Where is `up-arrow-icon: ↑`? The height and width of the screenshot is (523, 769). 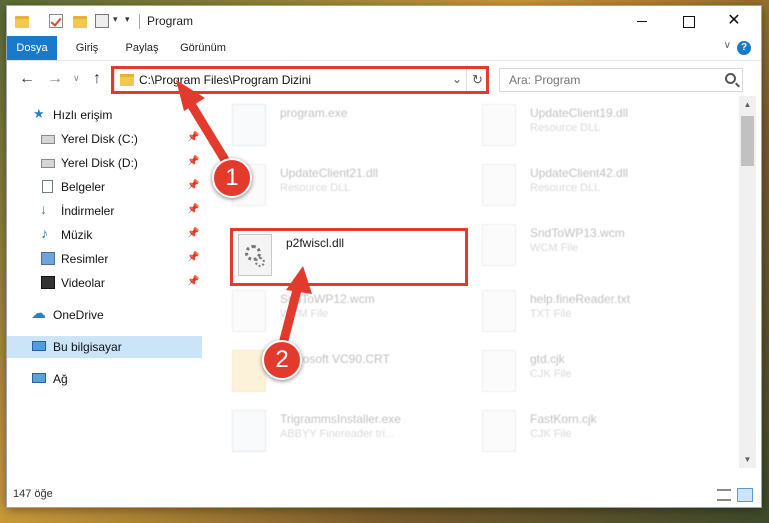
up-arrow-icon: ↑ is located at coordinates (97, 79).